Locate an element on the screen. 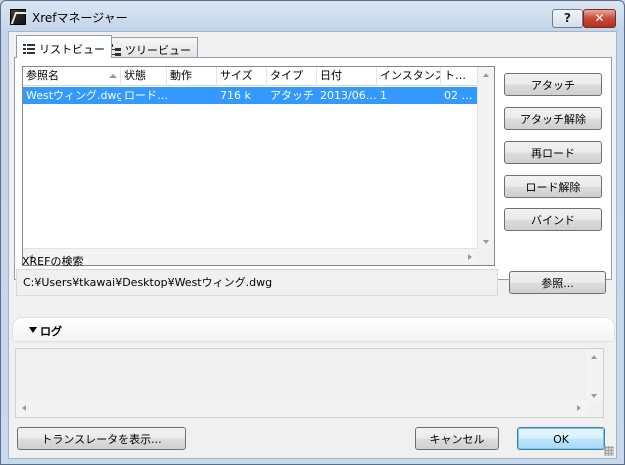 This screenshot has width=625, height=465. reload-button: 再ロード is located at coordinates (553, 152).